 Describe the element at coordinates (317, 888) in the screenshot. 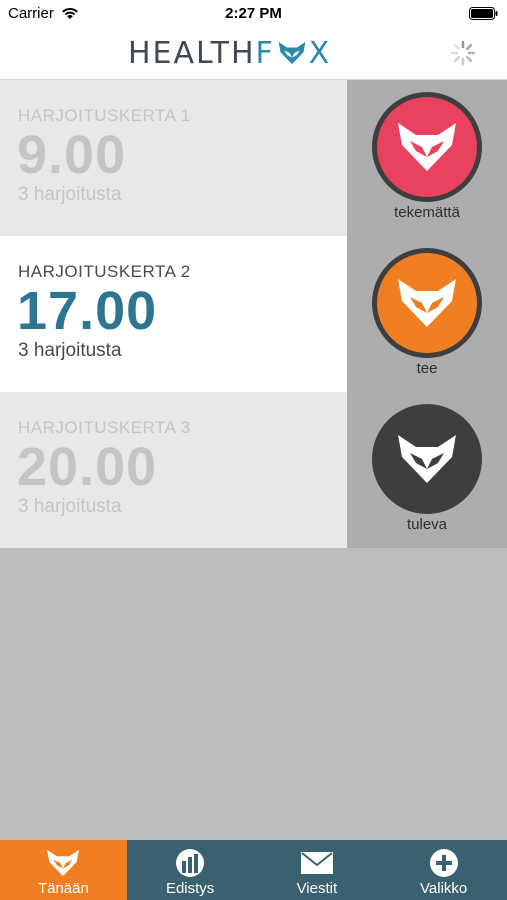

I see `tab-label: Viestit` at that location.